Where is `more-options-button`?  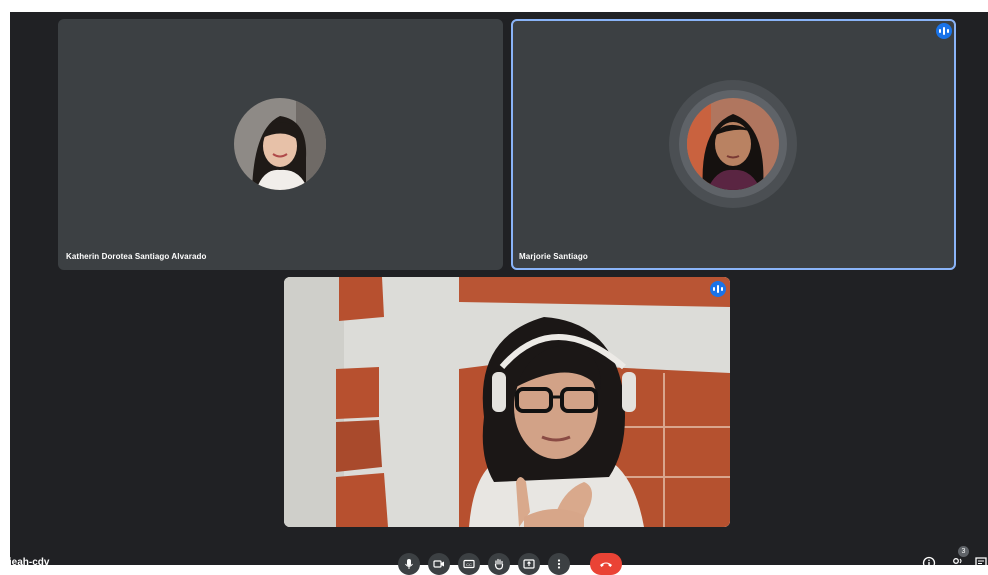
more-options-button is located at coordinates (559, 564).